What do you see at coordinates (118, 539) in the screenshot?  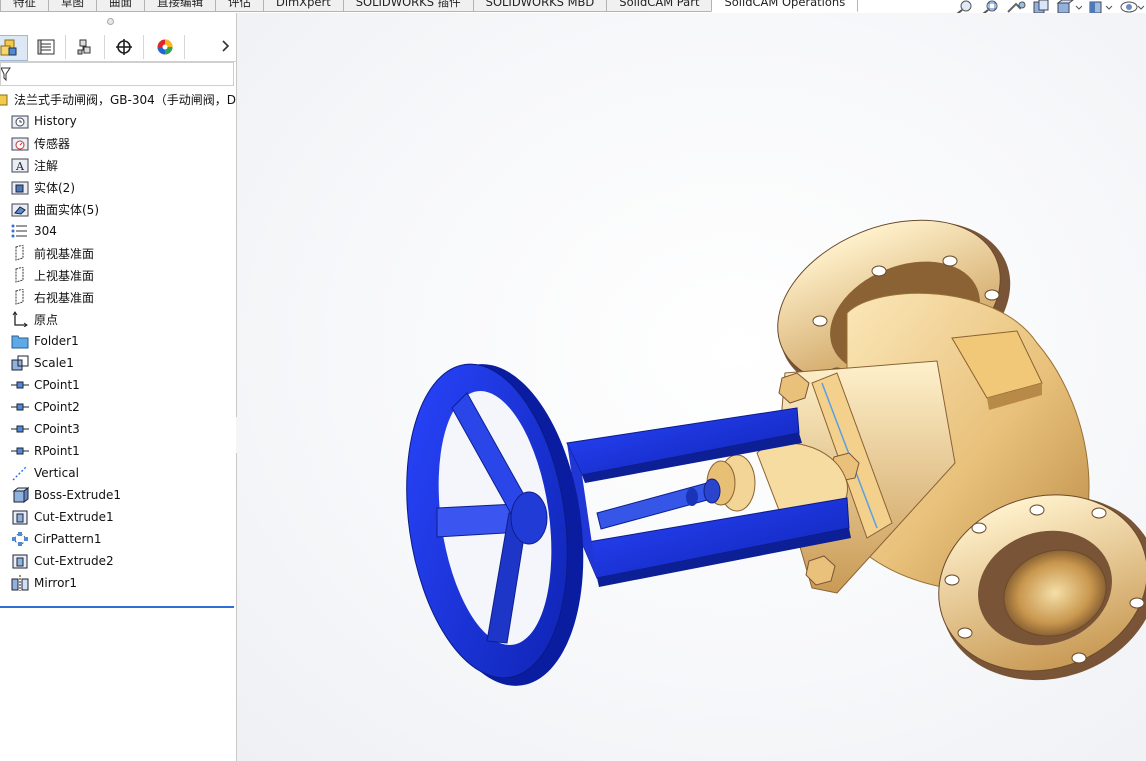 I see `tree-item: CirPattern1` at bounding box center [118, 539].